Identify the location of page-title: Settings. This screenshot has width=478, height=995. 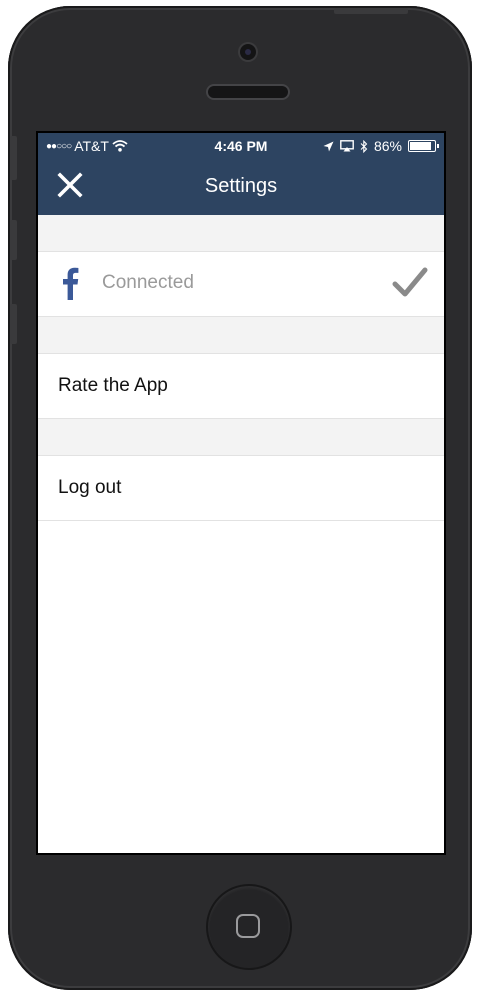
(241, 186).